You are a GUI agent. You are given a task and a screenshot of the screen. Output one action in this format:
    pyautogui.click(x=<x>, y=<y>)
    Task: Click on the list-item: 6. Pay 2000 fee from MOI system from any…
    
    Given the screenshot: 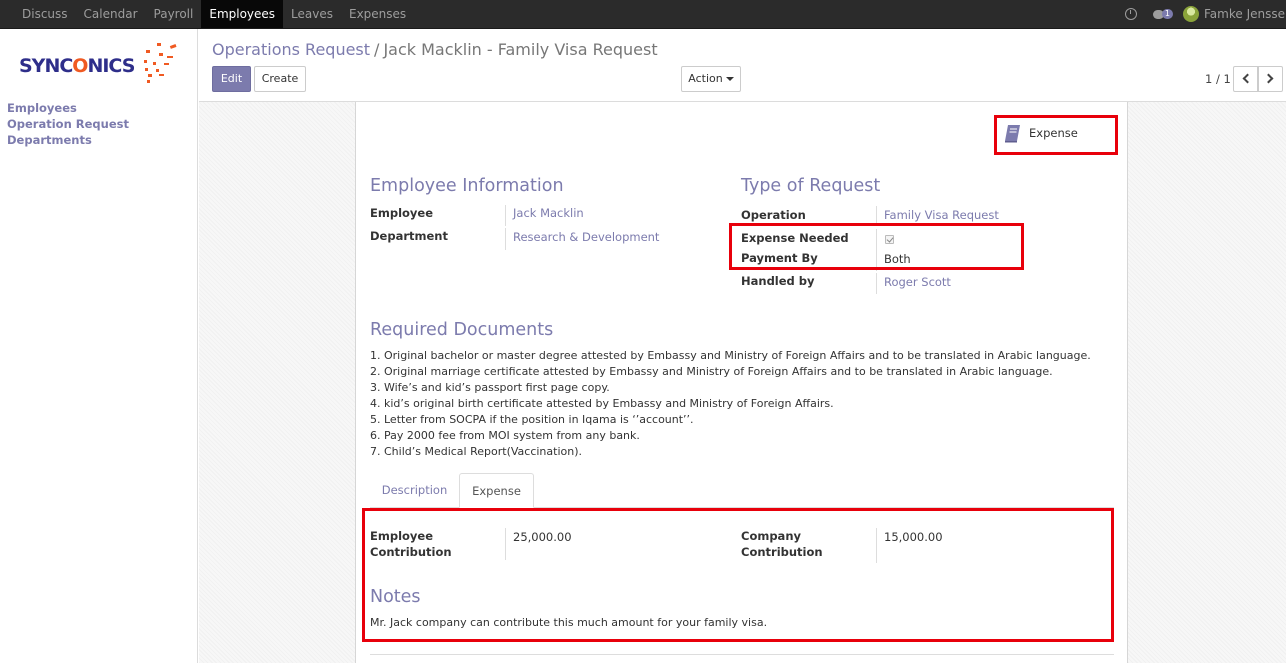 What is the action you would take?
    pyautogui.click(x=505, y=435)
    